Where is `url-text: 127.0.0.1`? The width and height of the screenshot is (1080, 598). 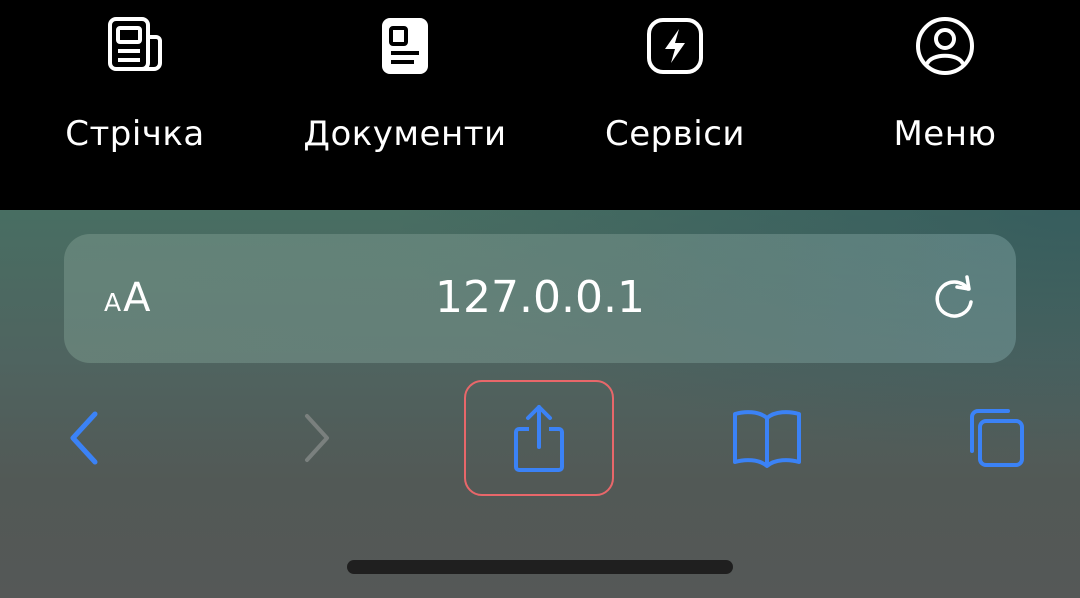
url-text: 127.0.0.1 is located at coordinates (540, 297).